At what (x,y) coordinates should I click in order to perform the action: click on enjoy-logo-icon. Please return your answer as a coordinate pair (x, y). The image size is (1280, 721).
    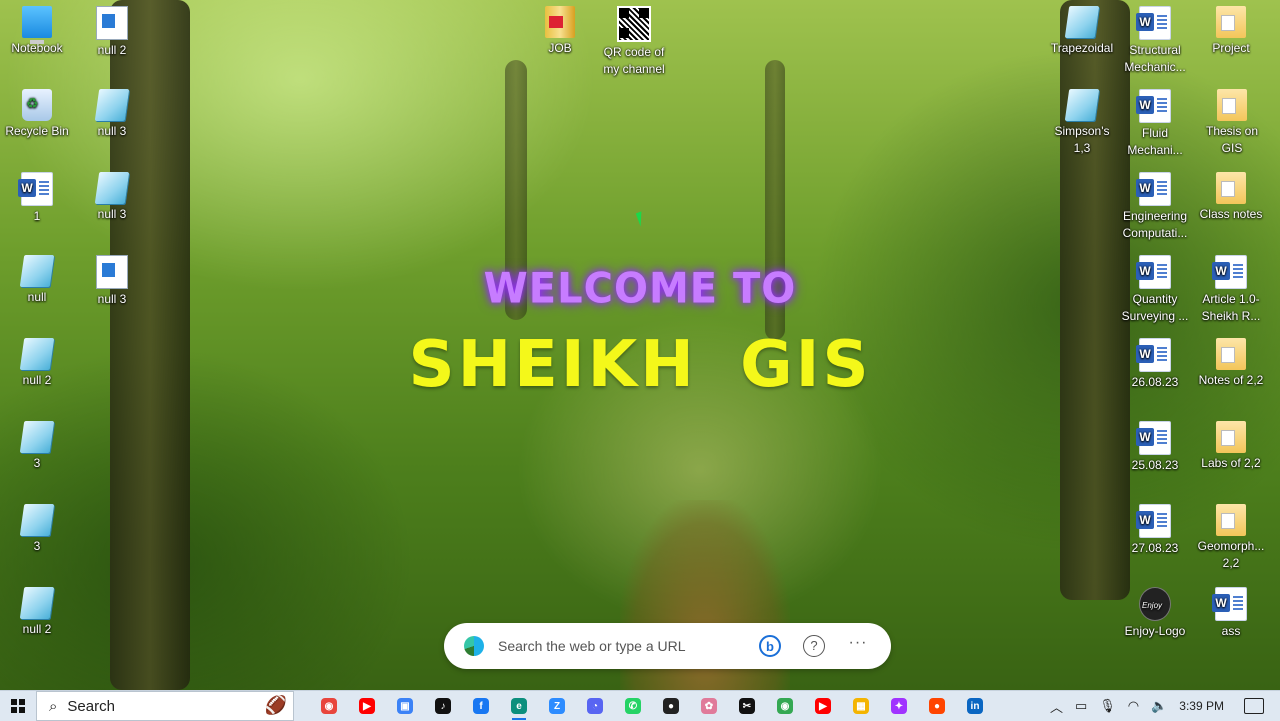
    Looking at the image, I should click on (1155, 604).